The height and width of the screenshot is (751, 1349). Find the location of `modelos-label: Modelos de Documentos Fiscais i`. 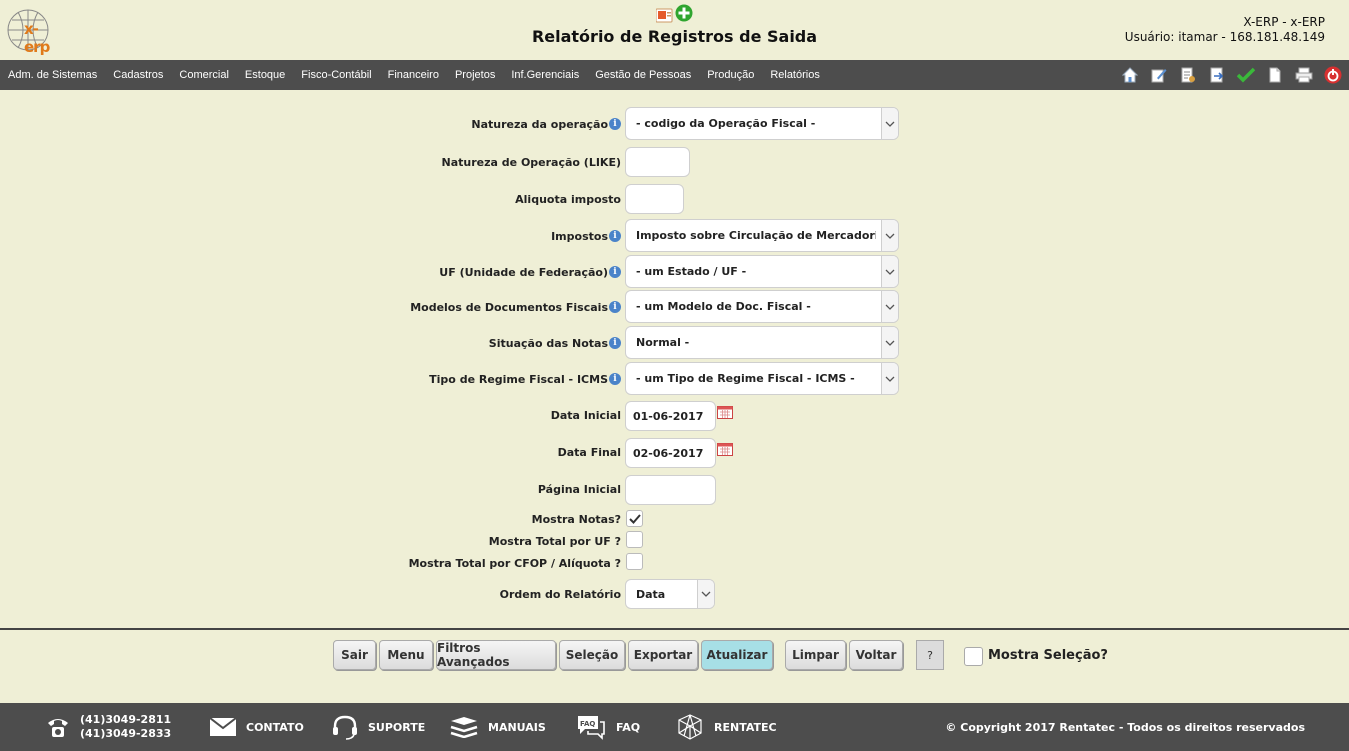

modelos-label: Modelos de Documentos Fiscais i is located at coordinates (515, 307).